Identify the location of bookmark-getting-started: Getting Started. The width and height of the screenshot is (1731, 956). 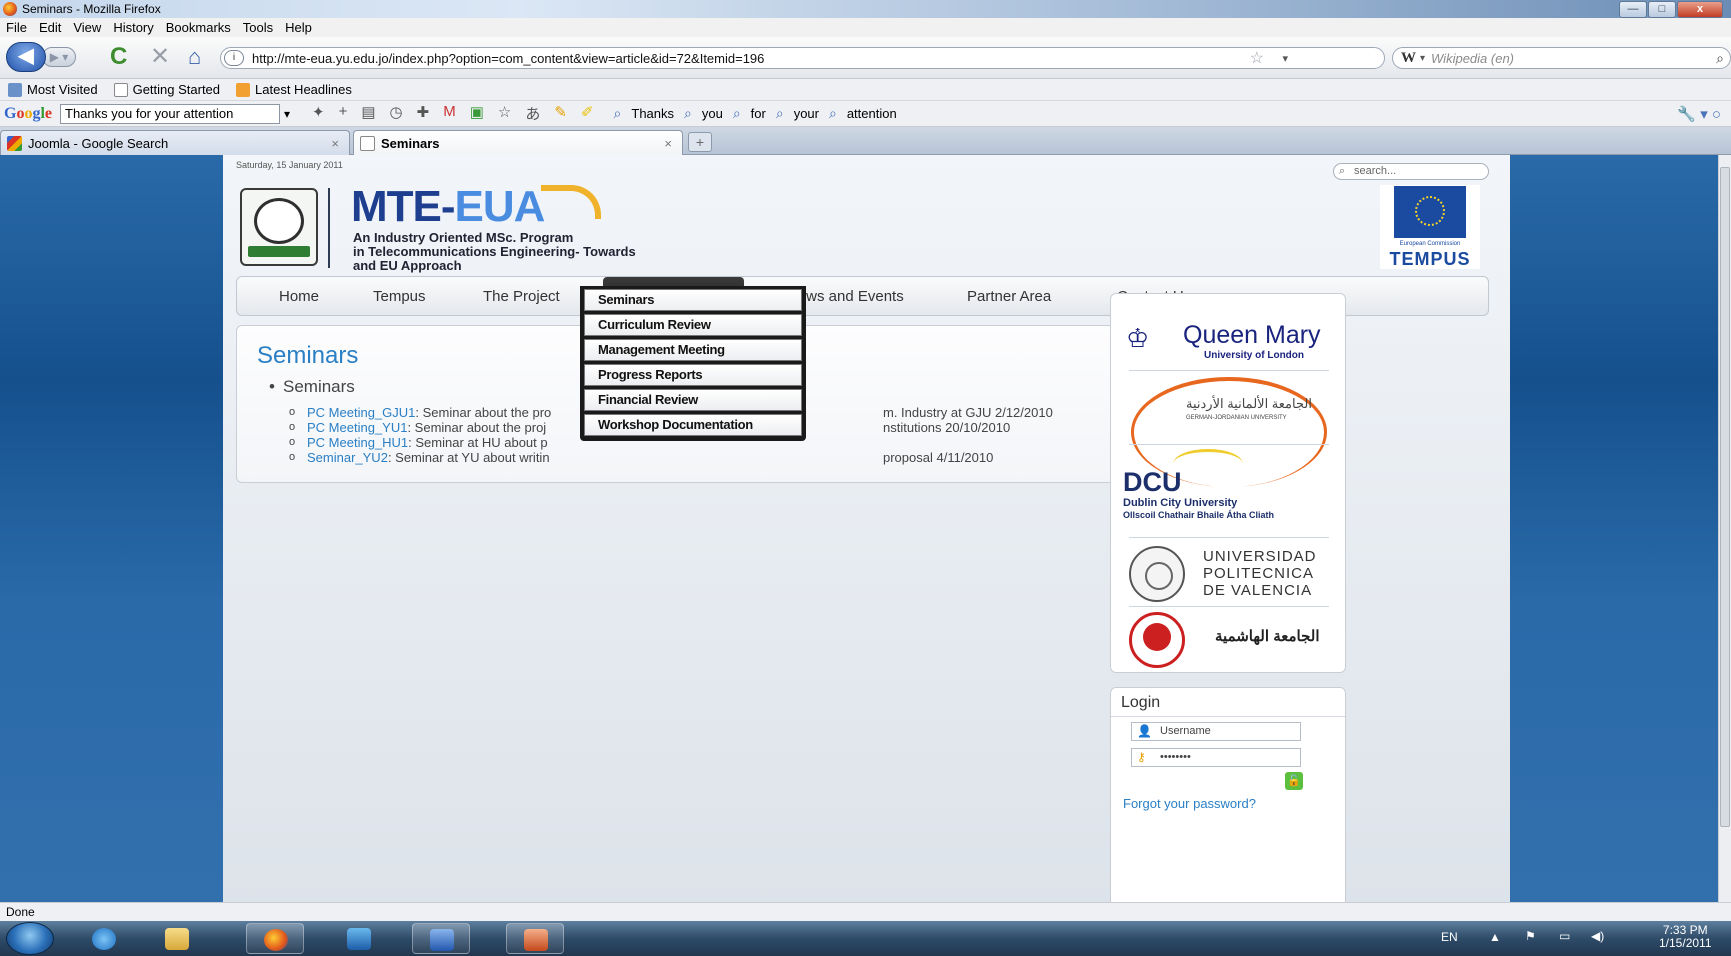
(166, 89).